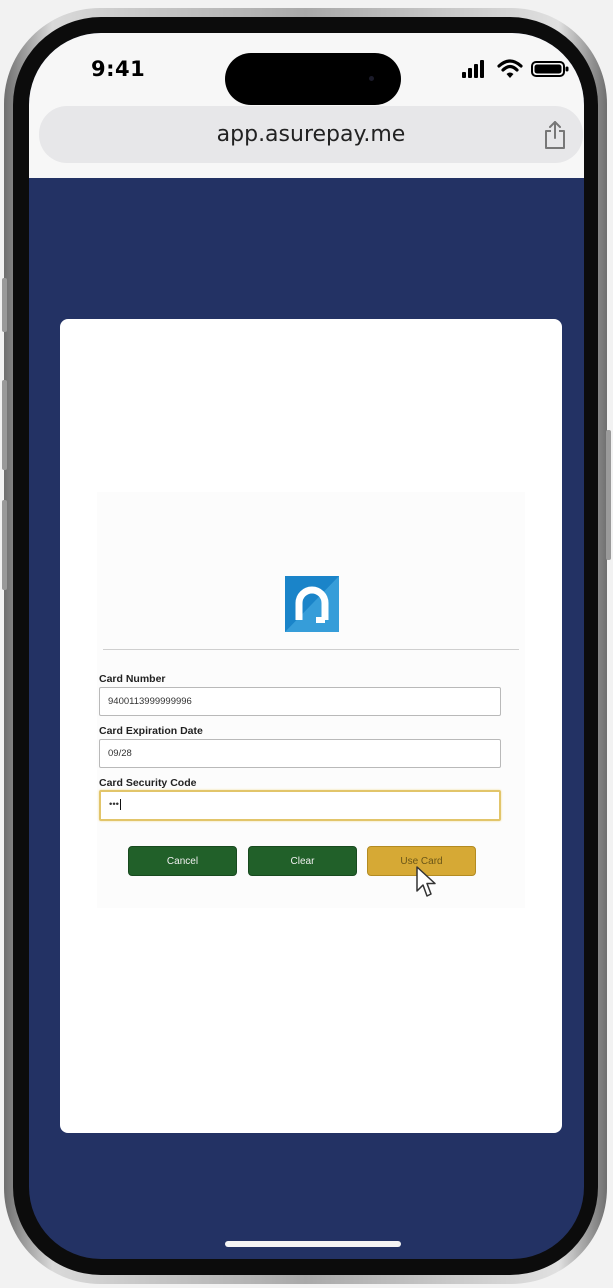  Describe the element at coordinates (302, 861) in the screenshot. I see `clear-button: Clear` at that location.